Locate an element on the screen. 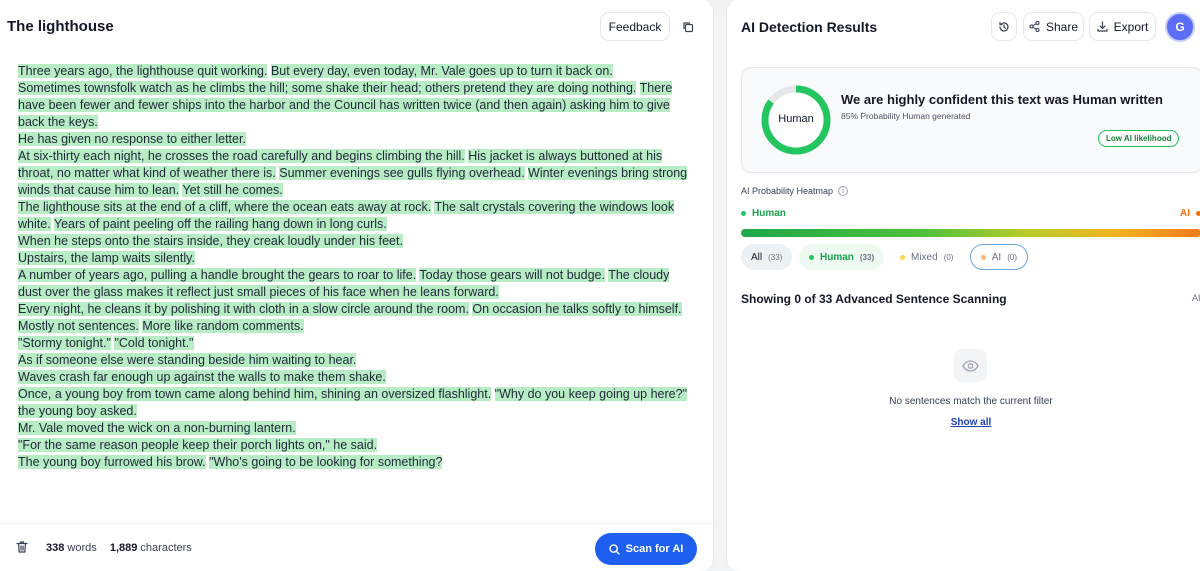  export-button: Export is located at coordinates (1122, 26).